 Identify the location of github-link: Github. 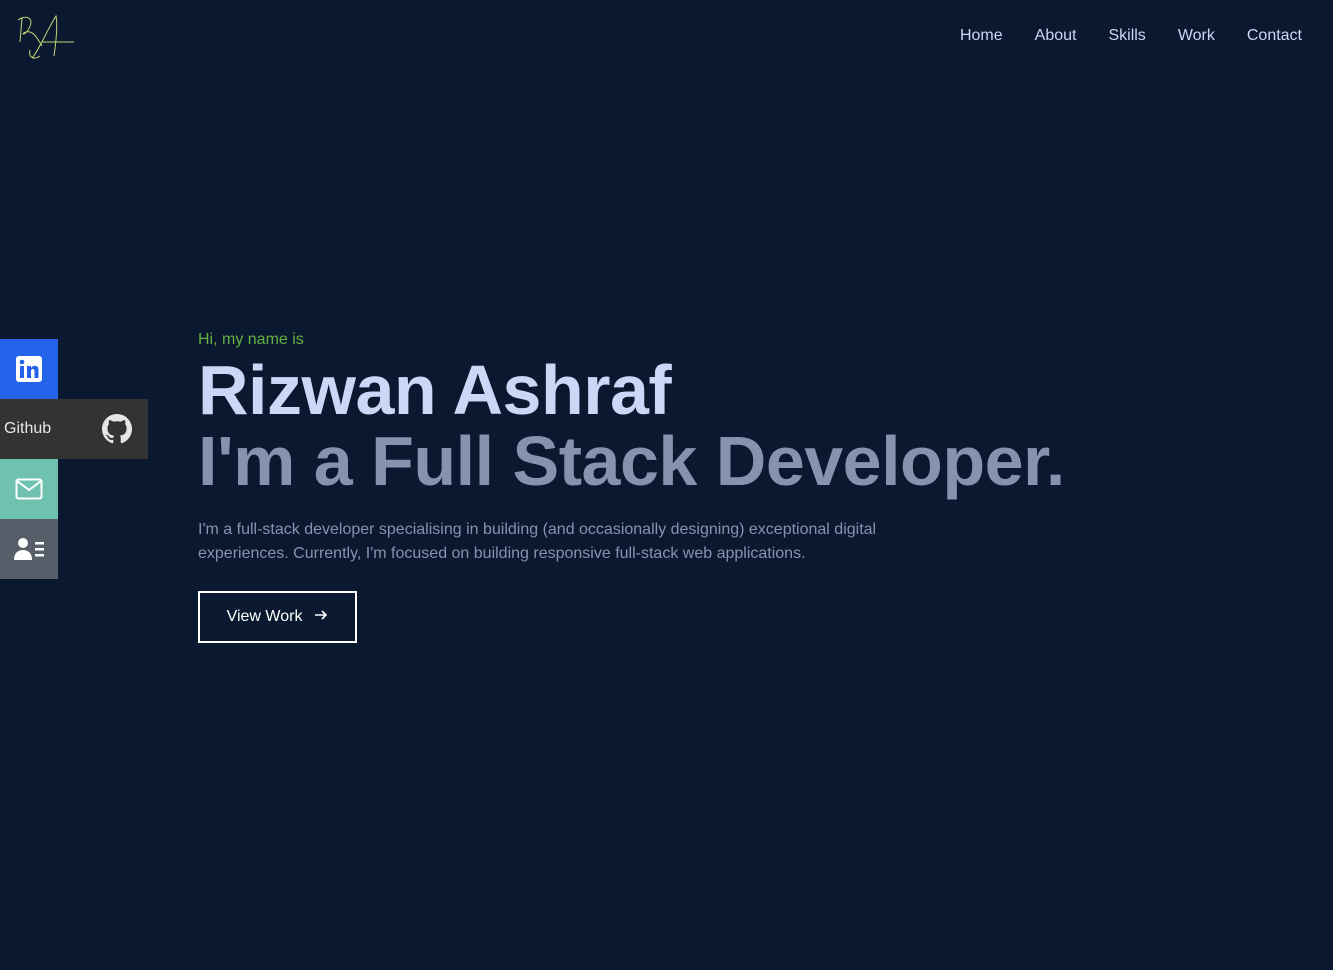
(74, 429).